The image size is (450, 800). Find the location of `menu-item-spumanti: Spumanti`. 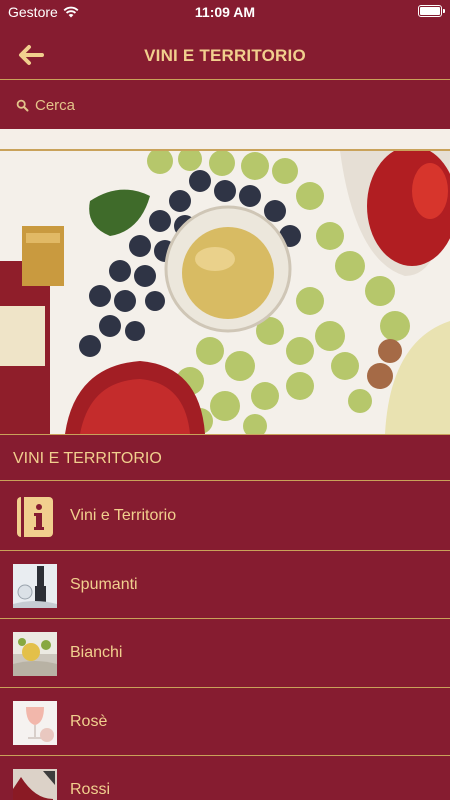

menu-item-spumanti: Spumanti is located at coordinates (225, 585).